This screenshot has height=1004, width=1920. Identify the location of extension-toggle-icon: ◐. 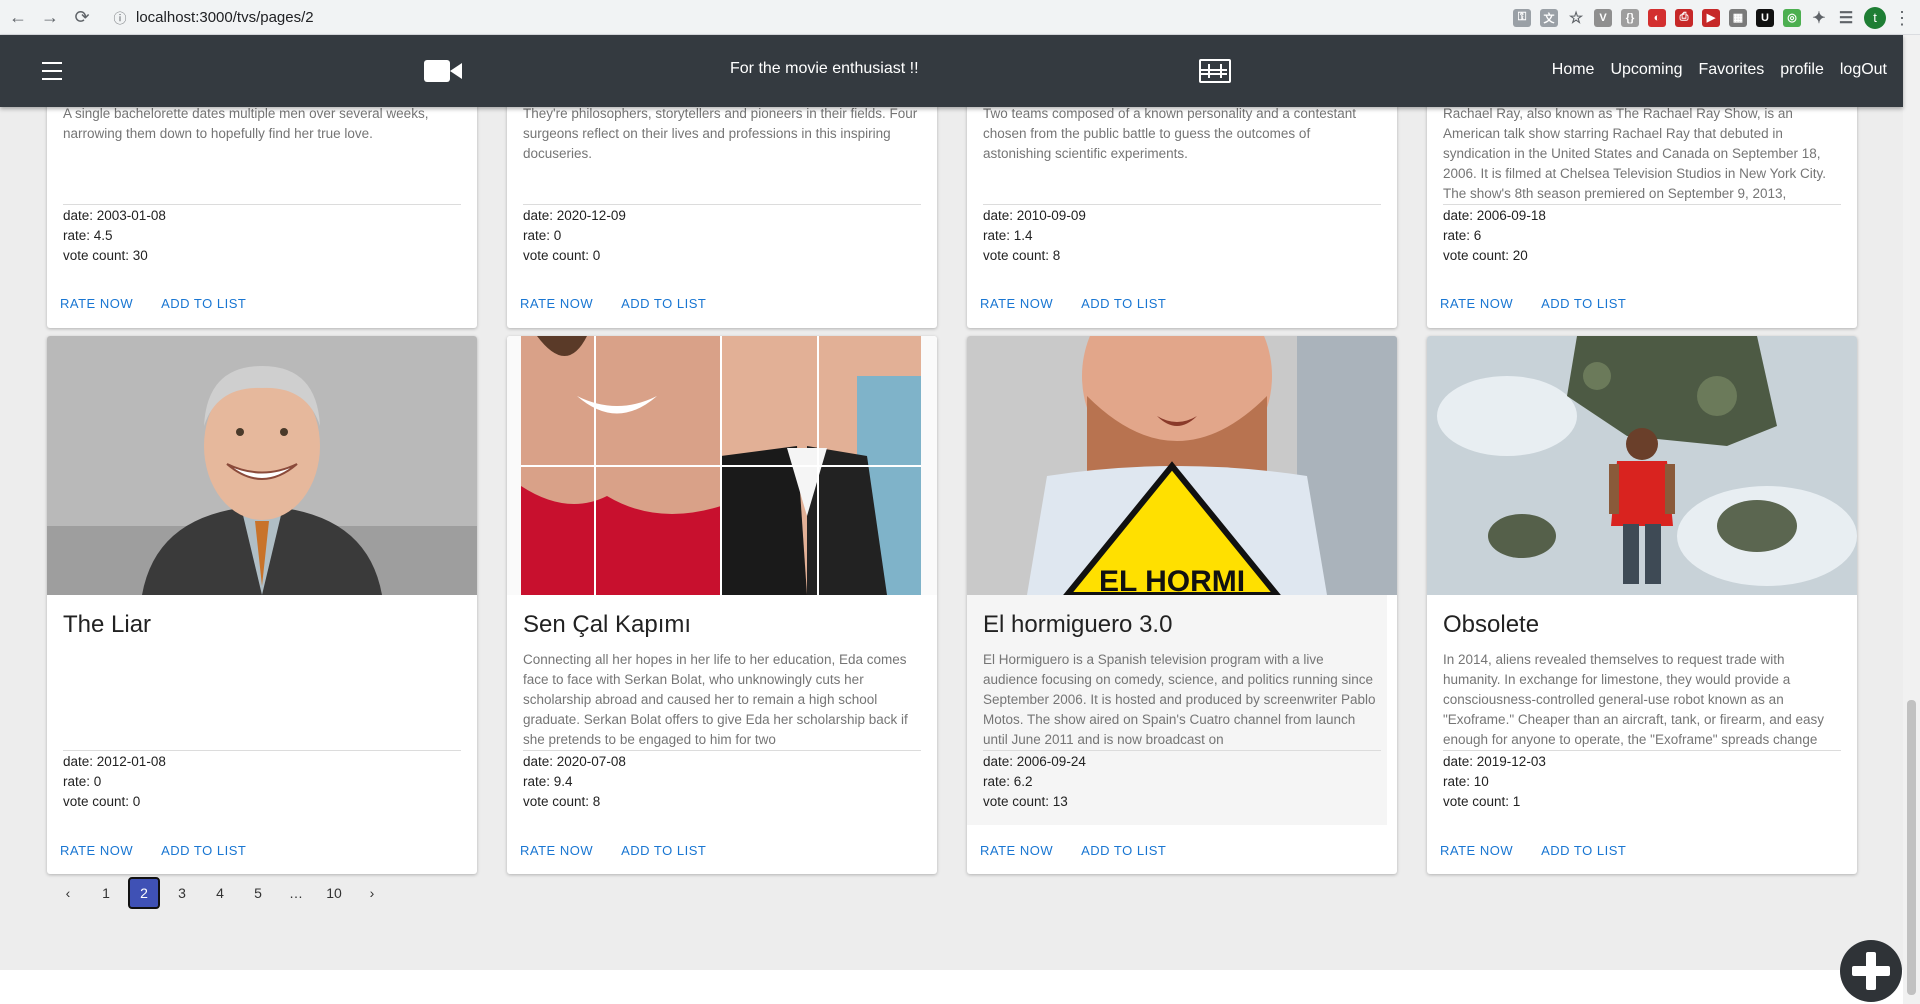
(1657, 17).